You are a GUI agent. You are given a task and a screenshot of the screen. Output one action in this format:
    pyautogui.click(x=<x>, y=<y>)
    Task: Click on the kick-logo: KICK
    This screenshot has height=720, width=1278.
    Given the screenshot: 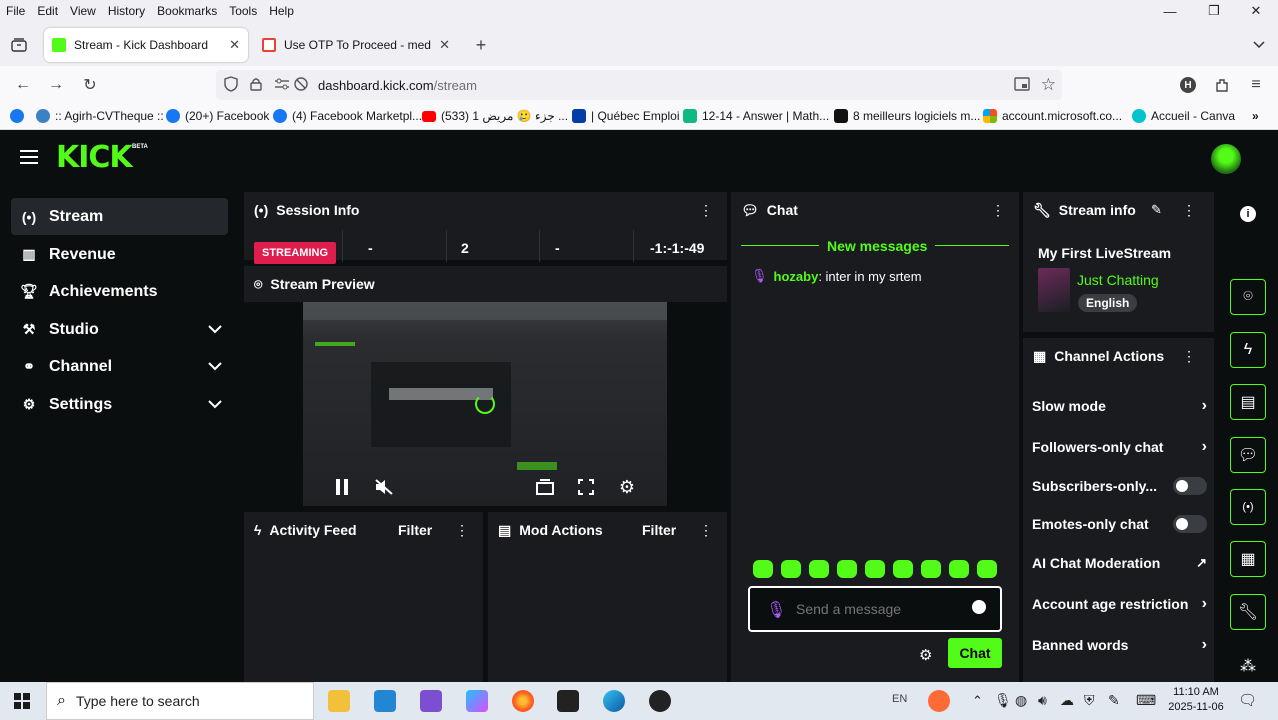 What is the action you would take?
    pyautogui.click(x=94, y=157)
    